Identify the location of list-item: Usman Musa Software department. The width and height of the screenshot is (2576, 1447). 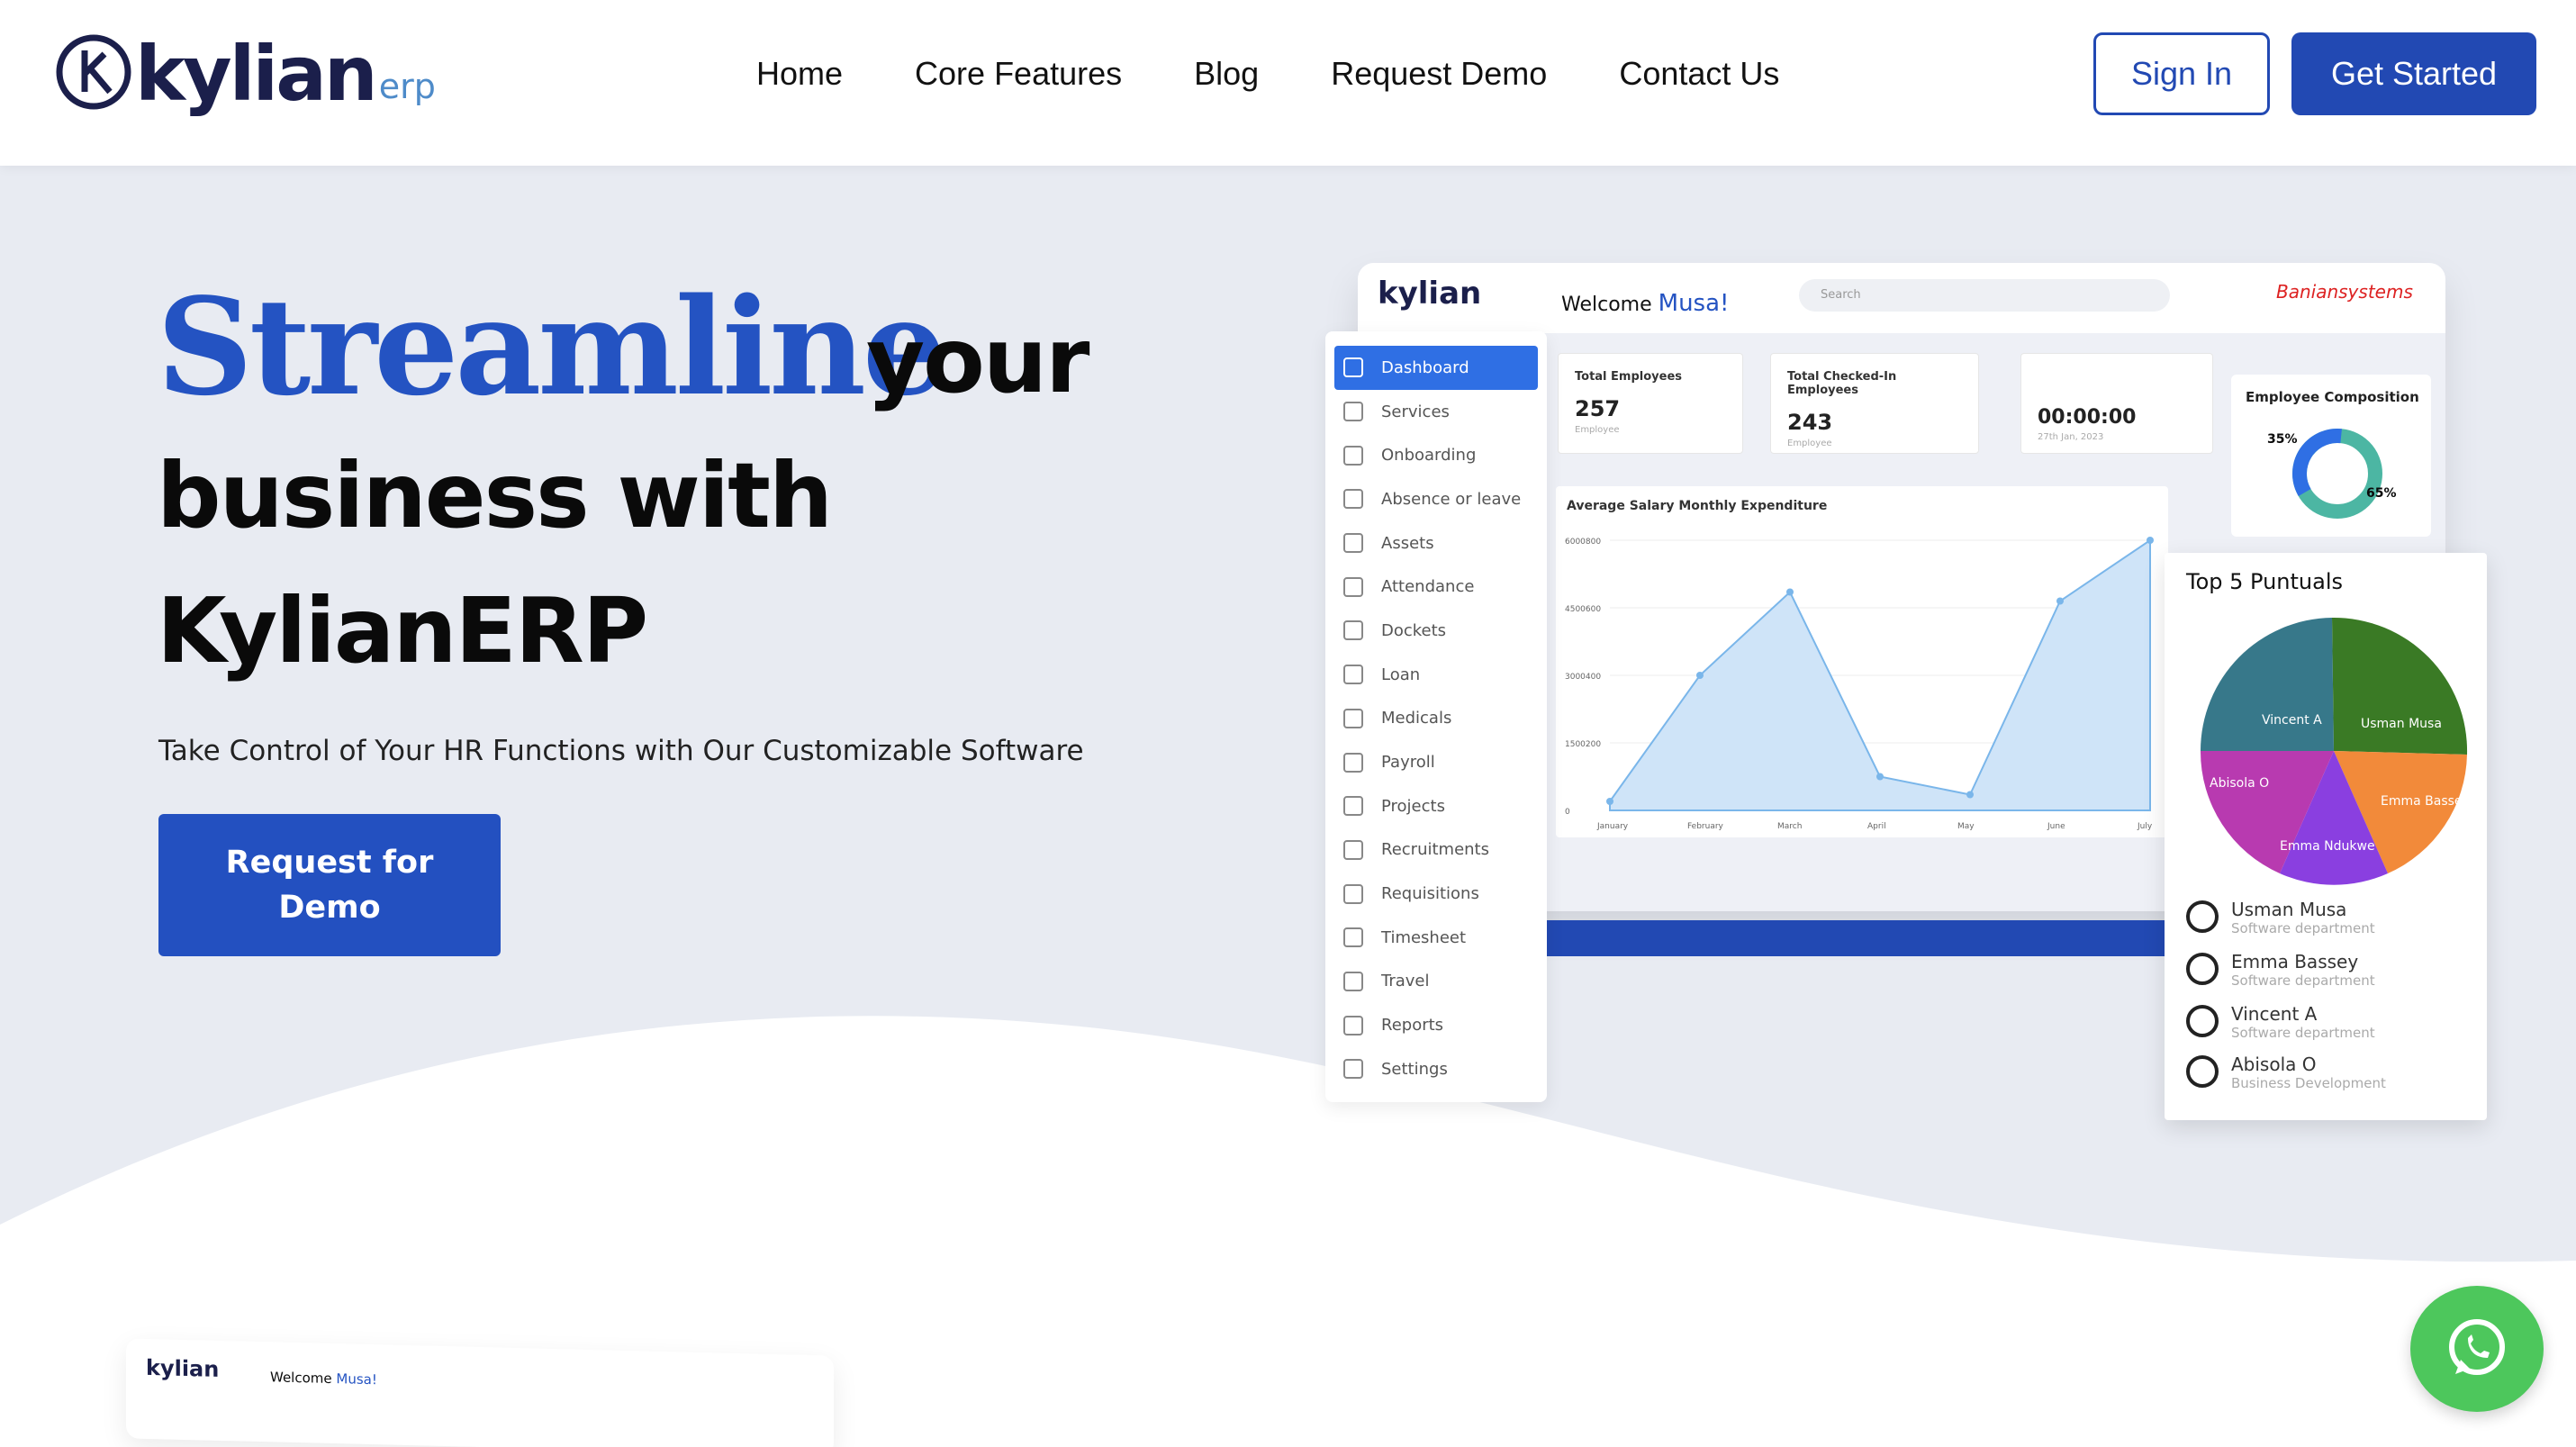
(2280, 917).